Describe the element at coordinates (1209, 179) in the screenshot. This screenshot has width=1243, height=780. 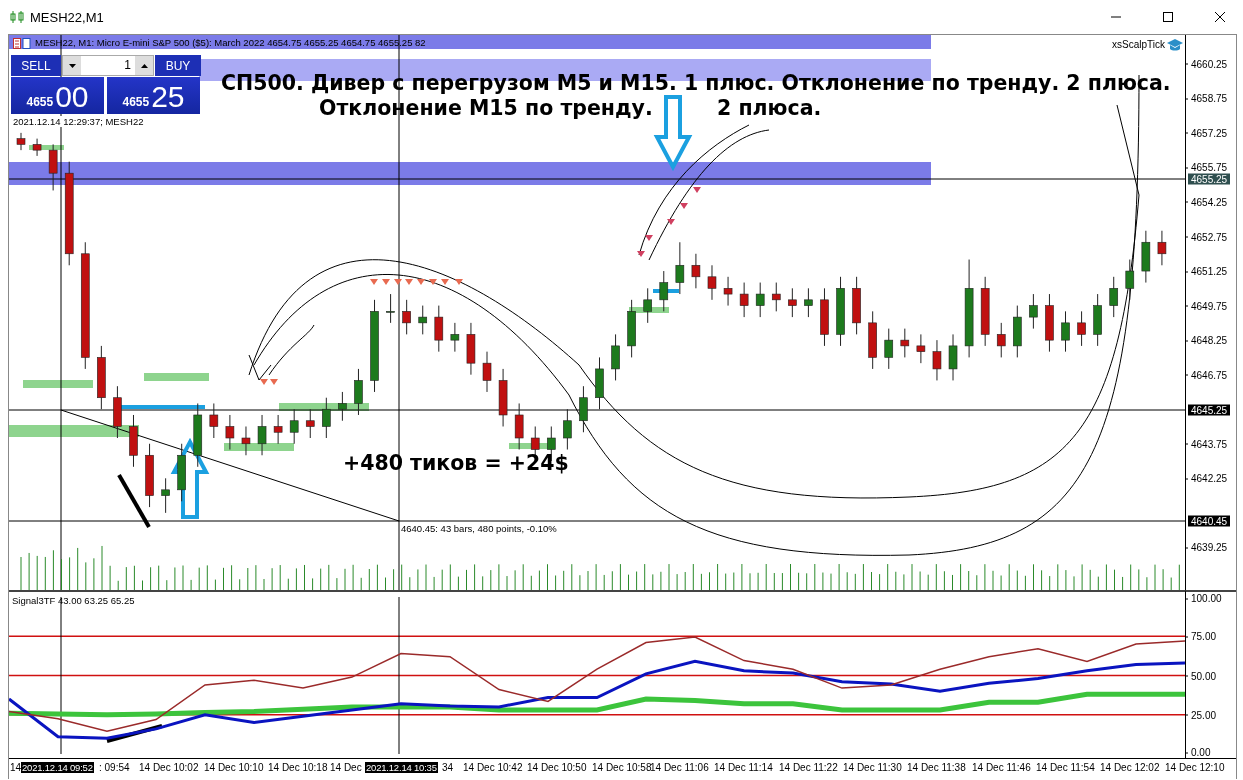
I see `price-marker: 4655.25` at that location.